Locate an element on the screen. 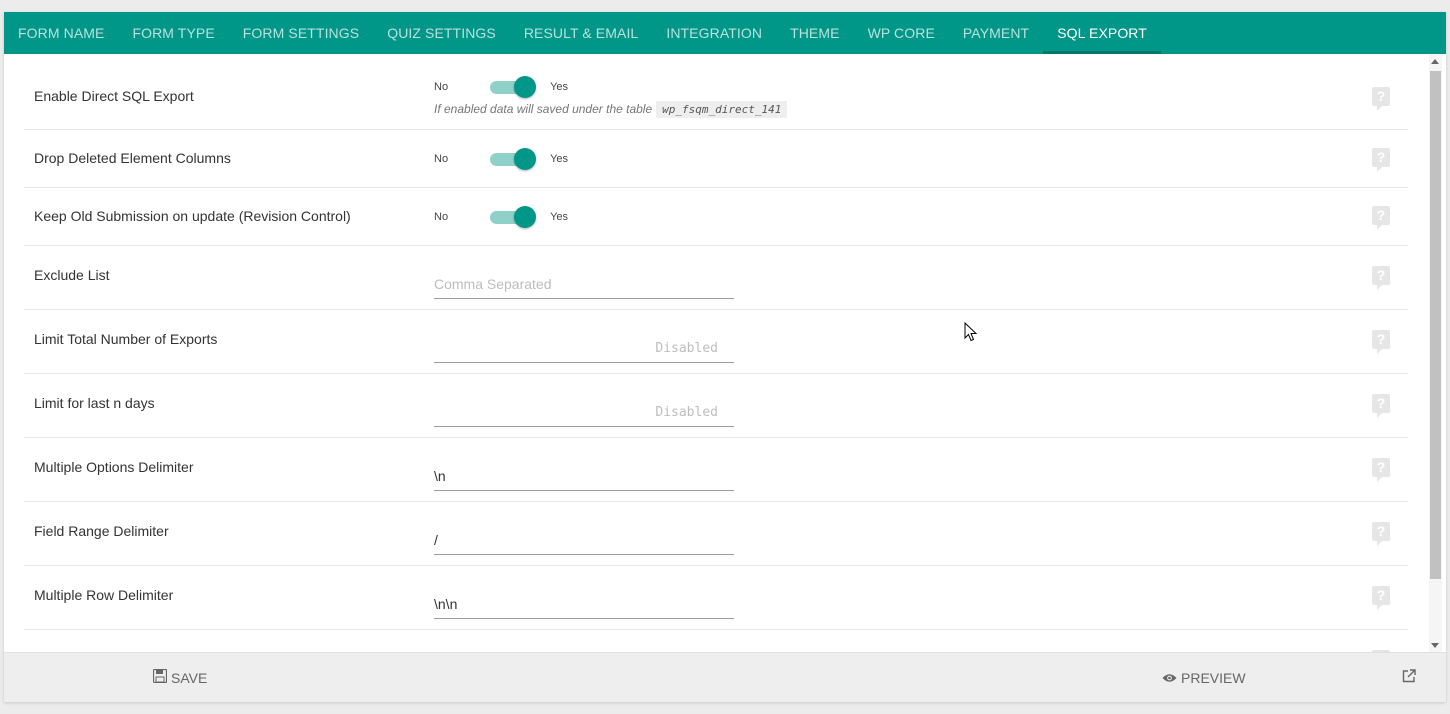  setting-row-exclude-list: Exclude List Comma Separated ? is located at coordinates (716, 278).